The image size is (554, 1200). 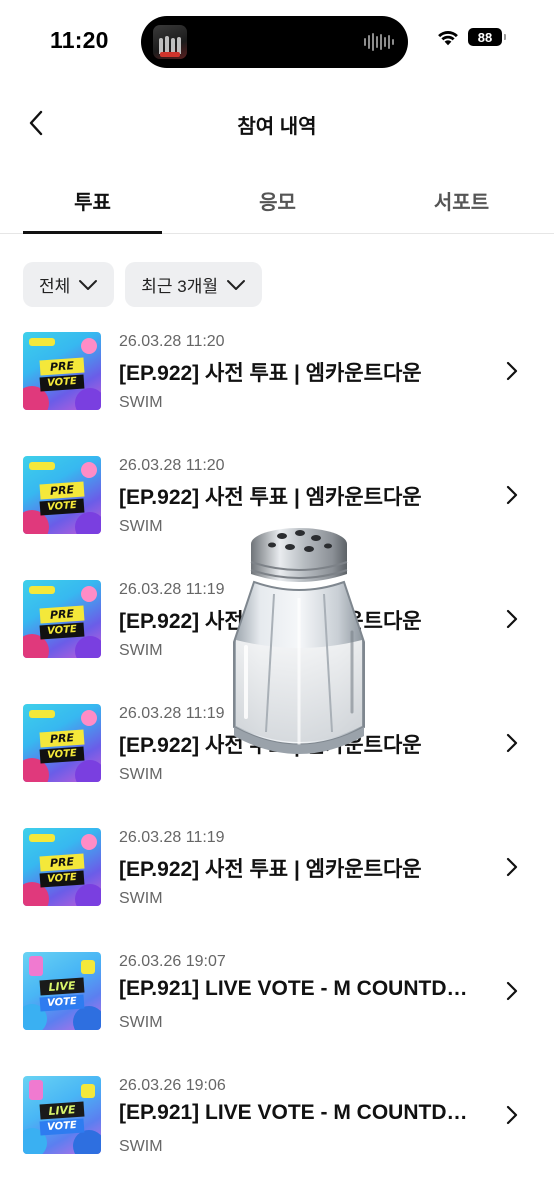 What do you see at coordinates (172, 961) in the screenshot?
I see `item-date: 26.03.26 19:07` at bounding box center [172, 961].